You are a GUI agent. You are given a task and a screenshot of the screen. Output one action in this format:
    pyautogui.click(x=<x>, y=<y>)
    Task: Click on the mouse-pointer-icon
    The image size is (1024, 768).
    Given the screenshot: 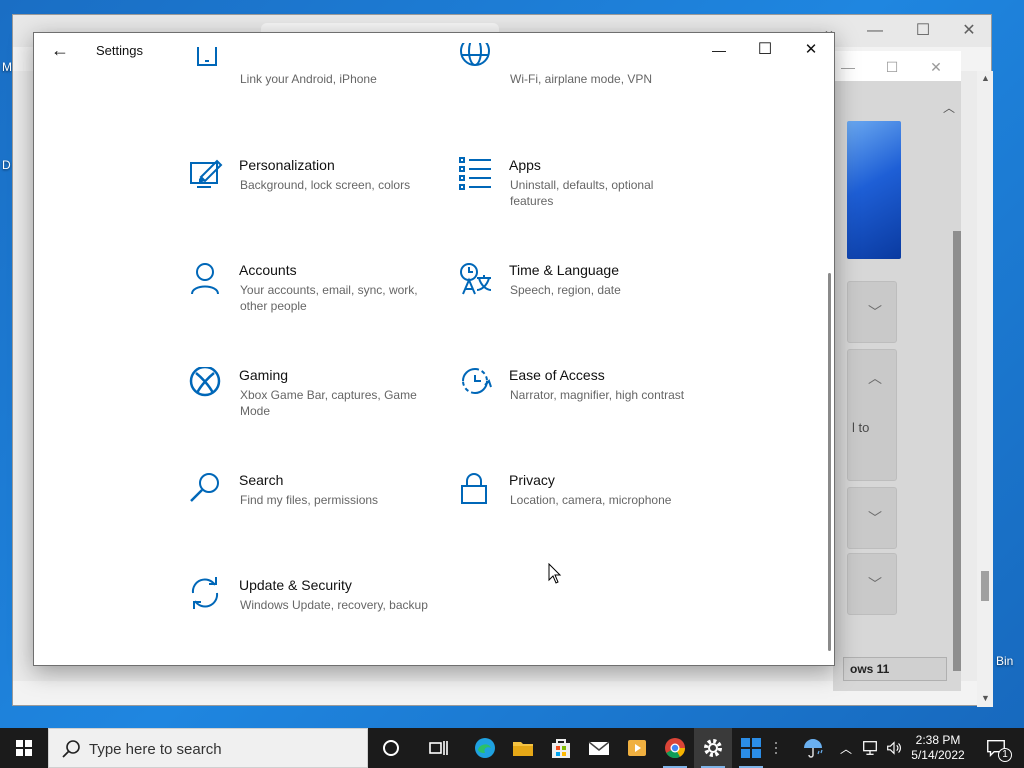 What is the action you would take?
    pyautogui.click(x=555, y=573)
    